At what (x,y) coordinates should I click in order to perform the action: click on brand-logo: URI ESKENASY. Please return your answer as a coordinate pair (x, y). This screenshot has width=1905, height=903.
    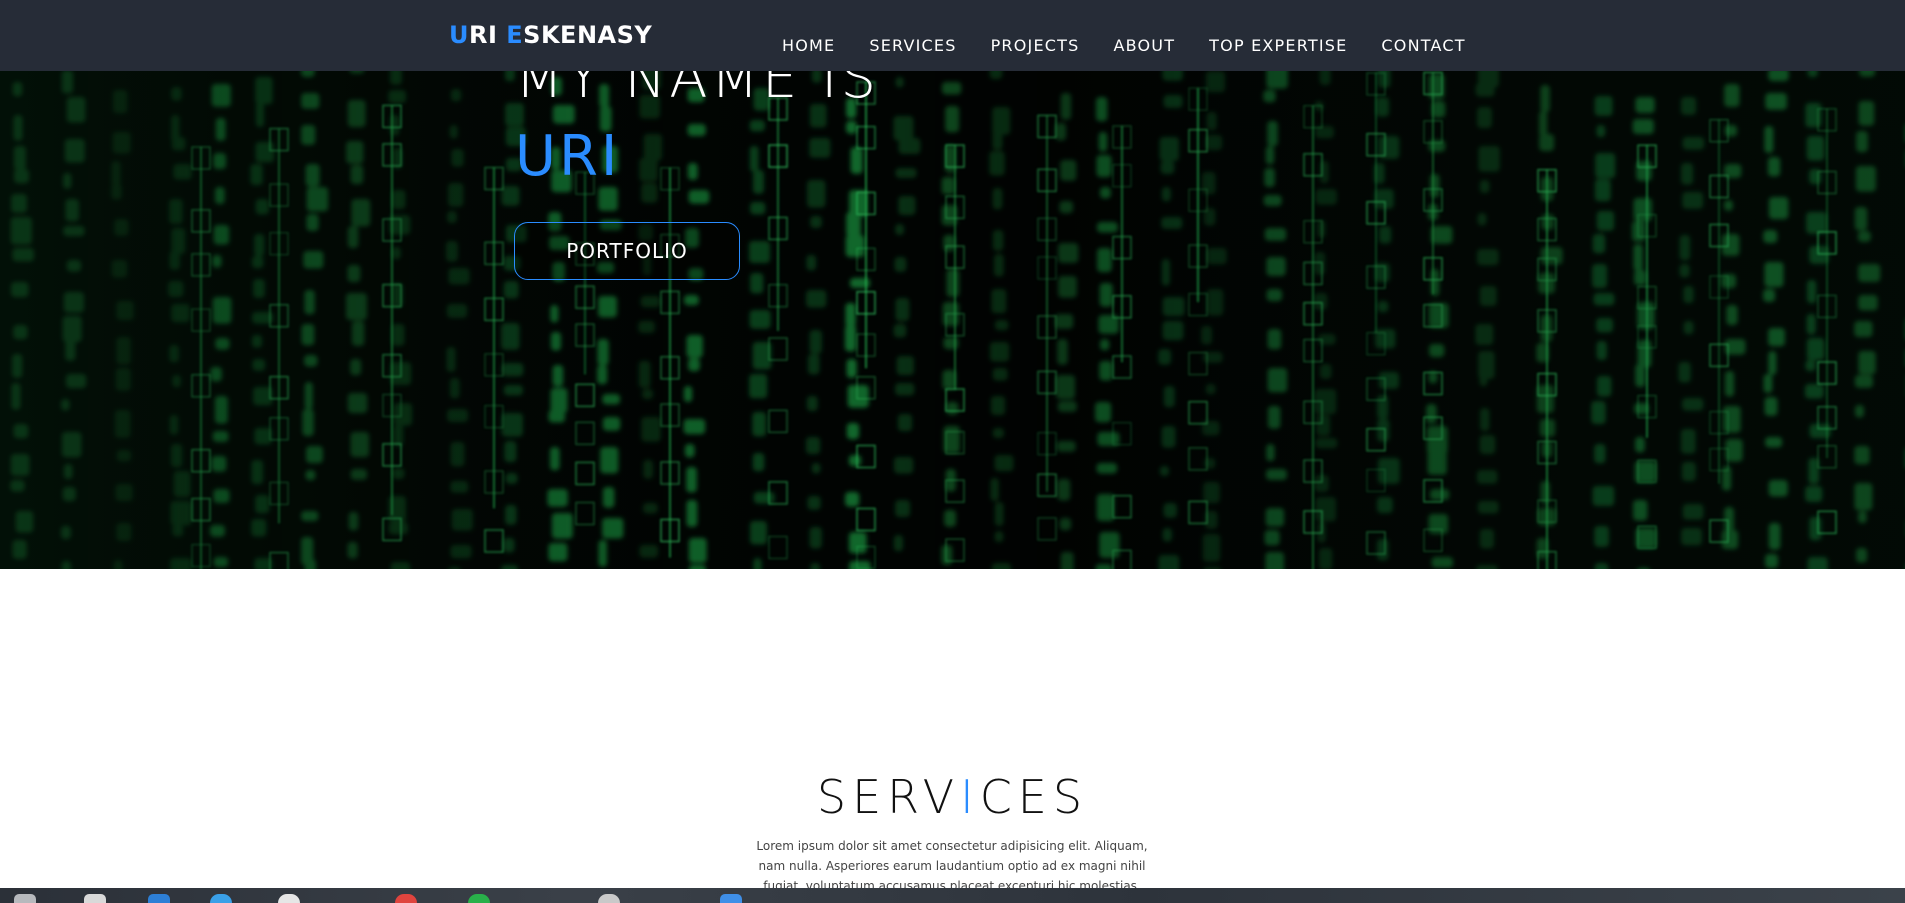
    Looking at the image, I should click on (550, 35).